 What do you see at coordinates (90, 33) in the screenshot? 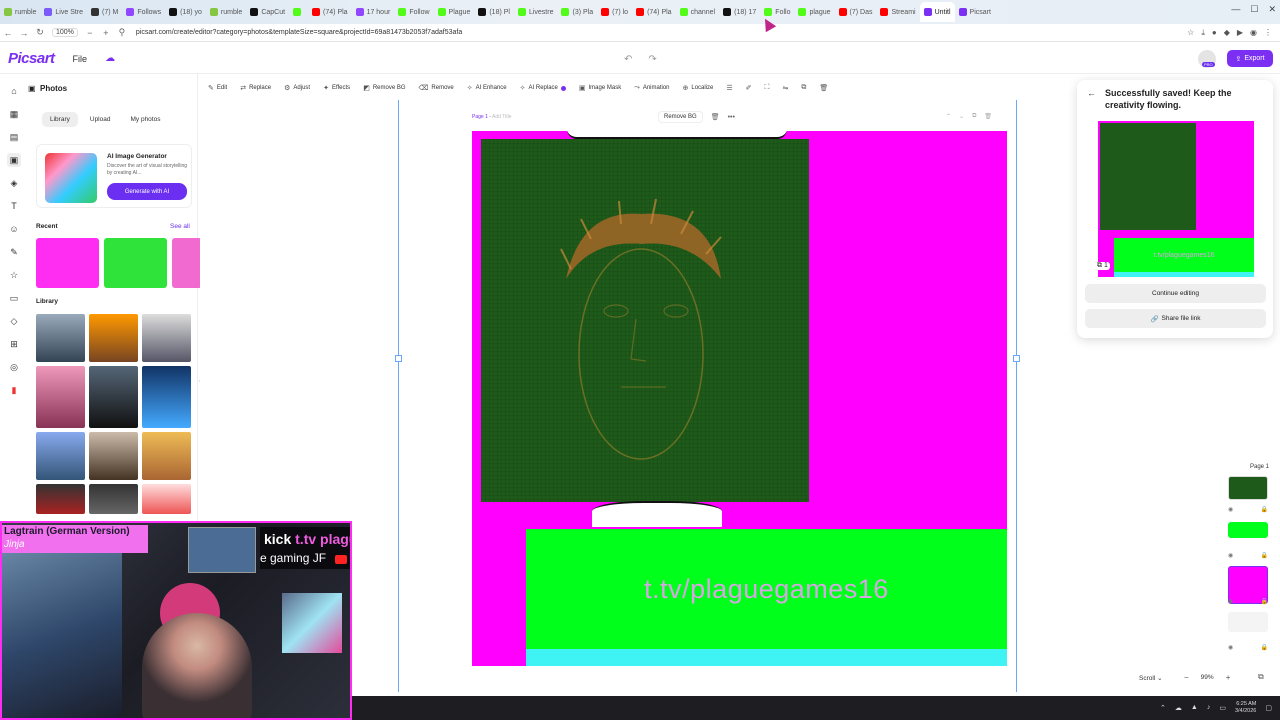
I see `zoom-out-icon: −` at bounding box center [90, 33].